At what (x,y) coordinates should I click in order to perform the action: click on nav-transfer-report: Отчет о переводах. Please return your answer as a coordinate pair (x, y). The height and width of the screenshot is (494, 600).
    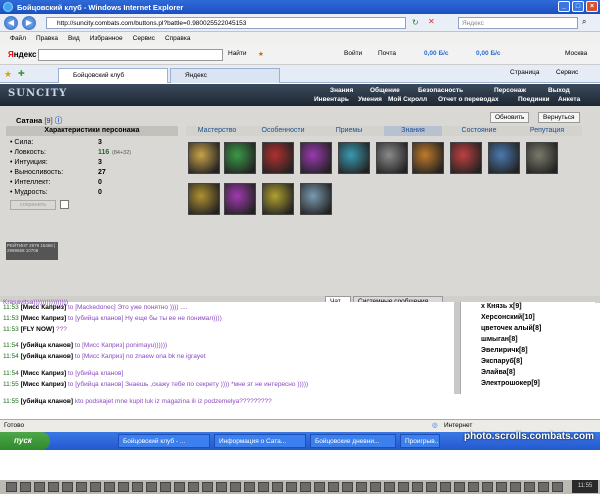
    Looking at the image, I should click on (468, 99).